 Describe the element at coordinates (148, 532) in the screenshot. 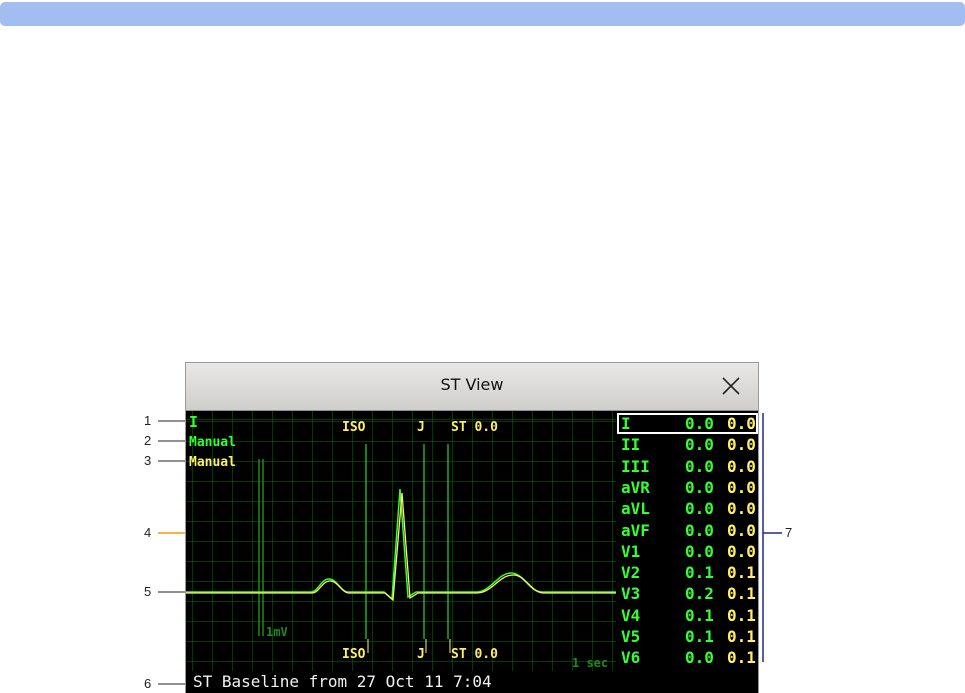

I see `callout-4: 4` at that location.